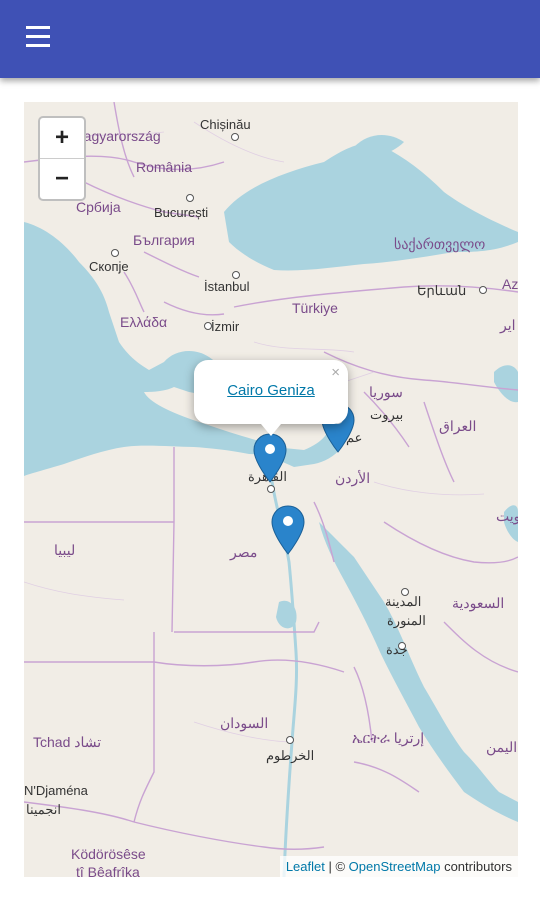  Describe the element at coordinates (510, 284) in the screenshot. I see `map-label: Az` at that location.